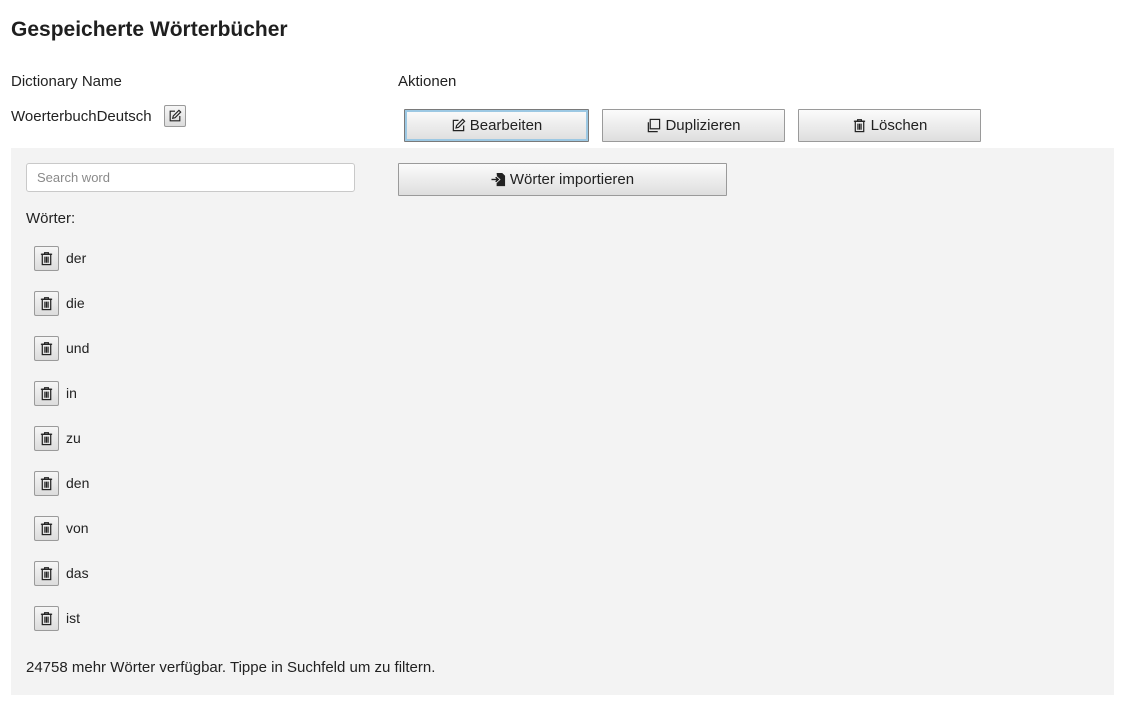  I want to click on word-text: zu, so click(73, 438).